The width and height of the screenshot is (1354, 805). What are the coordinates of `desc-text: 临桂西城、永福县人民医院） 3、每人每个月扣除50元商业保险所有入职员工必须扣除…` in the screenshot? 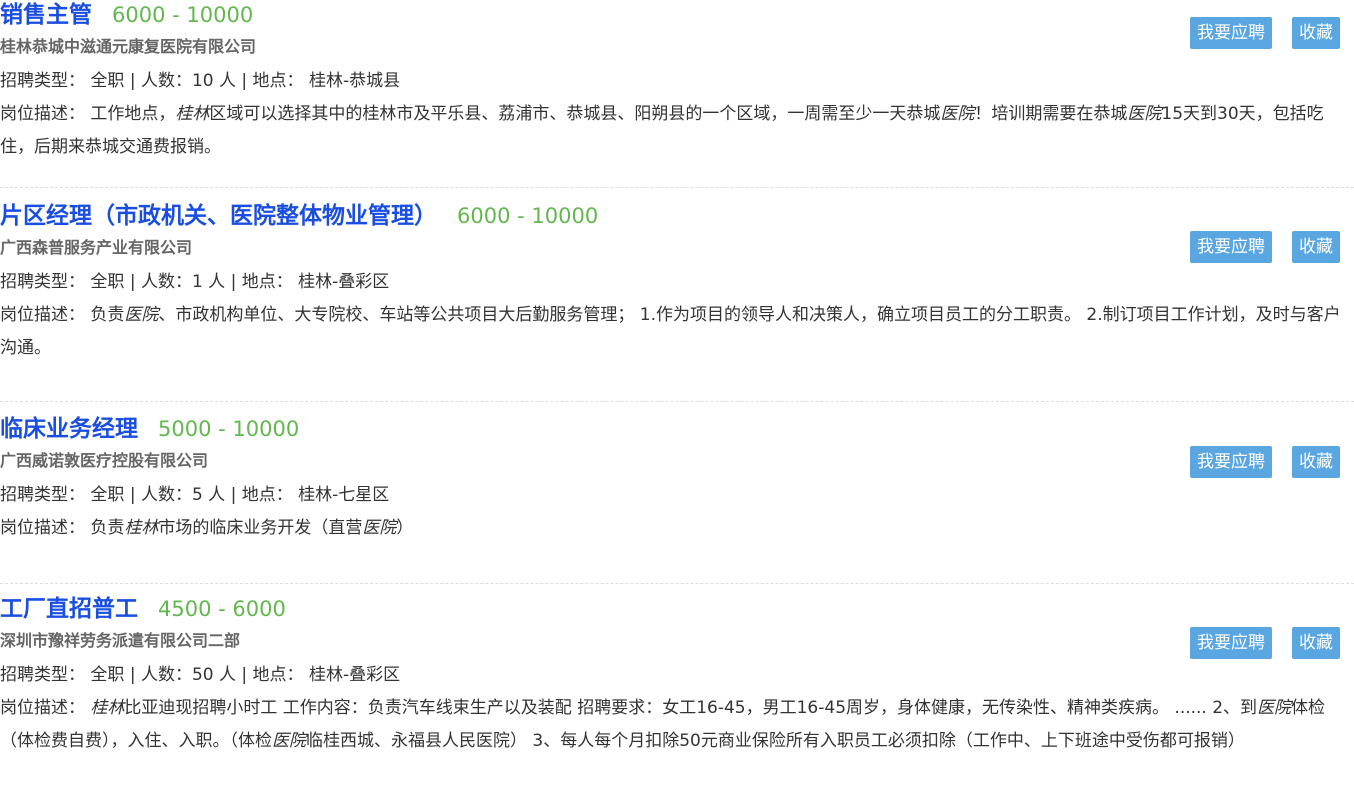 It's located at (775, 741).